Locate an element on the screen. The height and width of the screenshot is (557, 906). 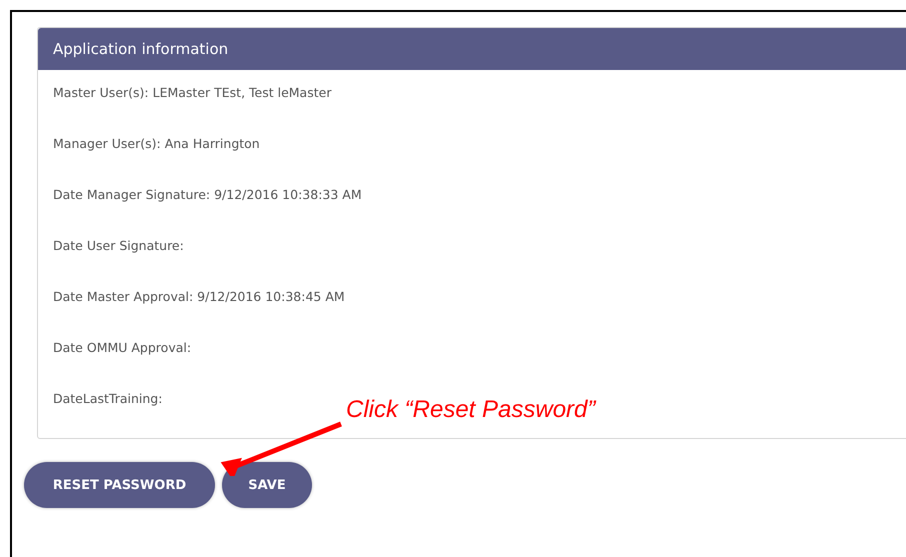
panel-title: Application information is located at coordinates (472, 49).